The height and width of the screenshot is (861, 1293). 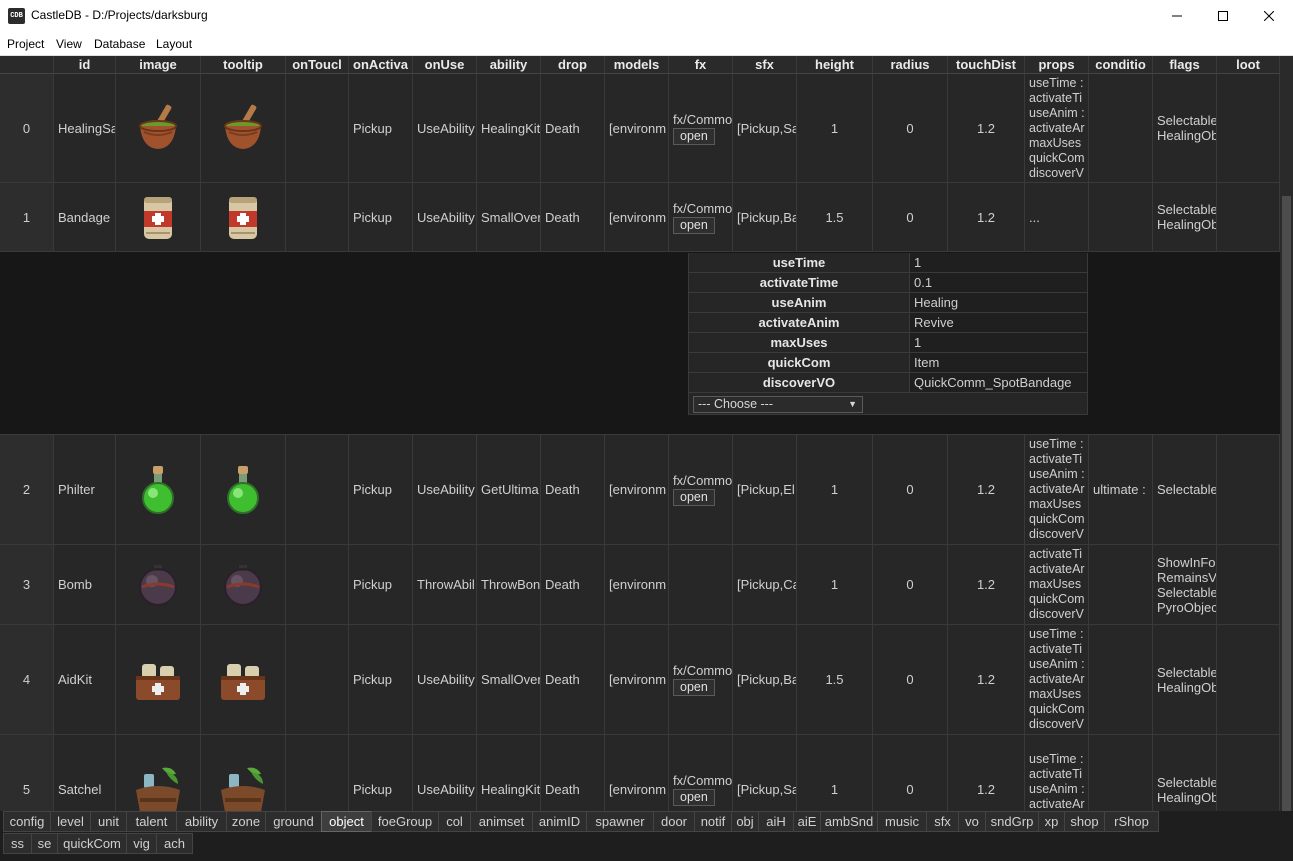 What do you see at coordinates (765, 65) in the screenshot?
I see `column-header-sfx: sfx` at bounding box center [765, 65].